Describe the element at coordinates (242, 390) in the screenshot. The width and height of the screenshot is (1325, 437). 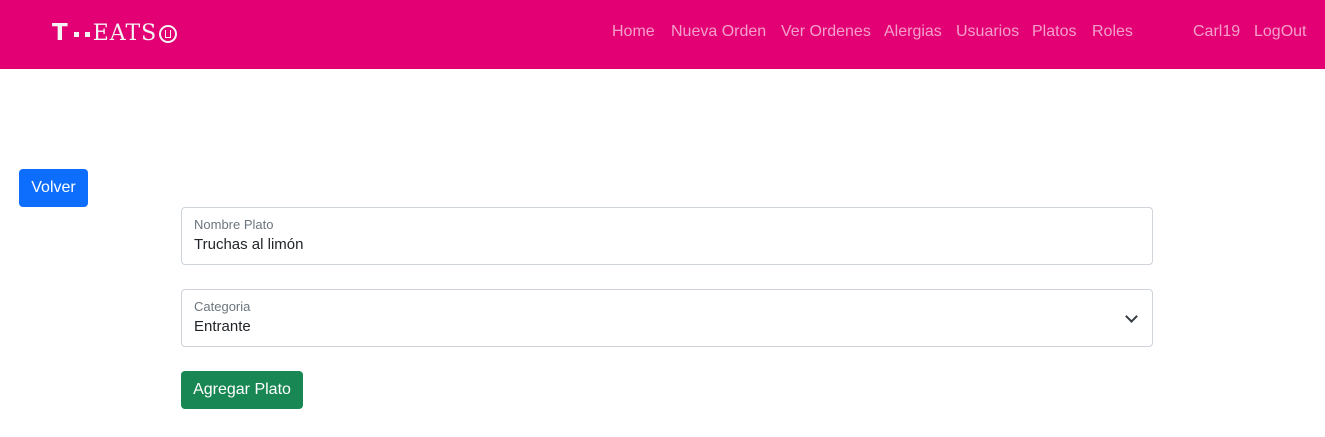
I see `agregar-plato-button: Agregar Plato` at that location.